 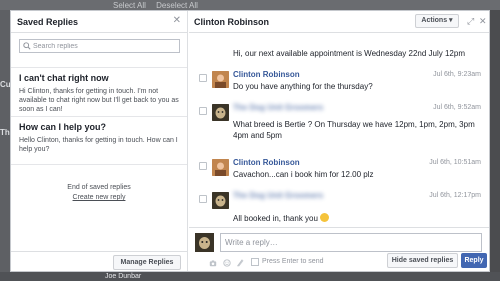 What do you see at coordinates (275, 218) in the screenshot?
I see `message-body: All booked in, thank you` at bounding box center [275, 218].